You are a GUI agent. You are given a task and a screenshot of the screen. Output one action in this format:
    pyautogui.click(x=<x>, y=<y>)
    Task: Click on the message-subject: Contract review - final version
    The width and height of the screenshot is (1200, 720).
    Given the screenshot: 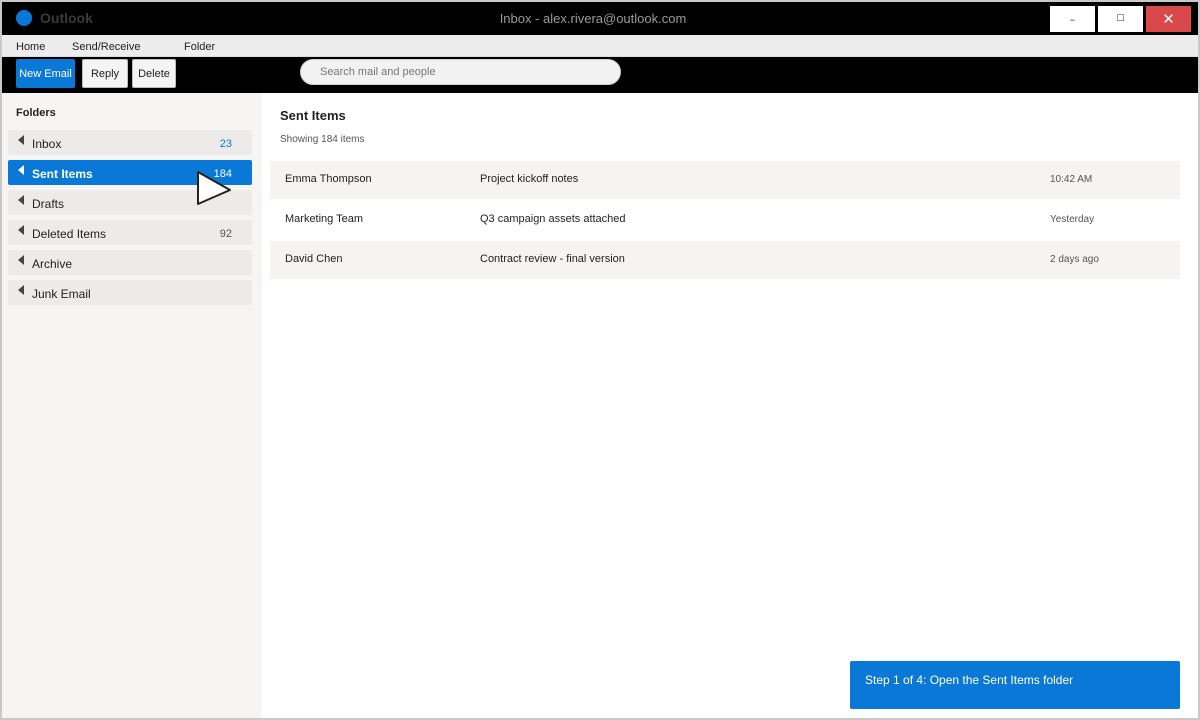 What is the action you would take?
    pyautogui.click(x=552, y=259)
    